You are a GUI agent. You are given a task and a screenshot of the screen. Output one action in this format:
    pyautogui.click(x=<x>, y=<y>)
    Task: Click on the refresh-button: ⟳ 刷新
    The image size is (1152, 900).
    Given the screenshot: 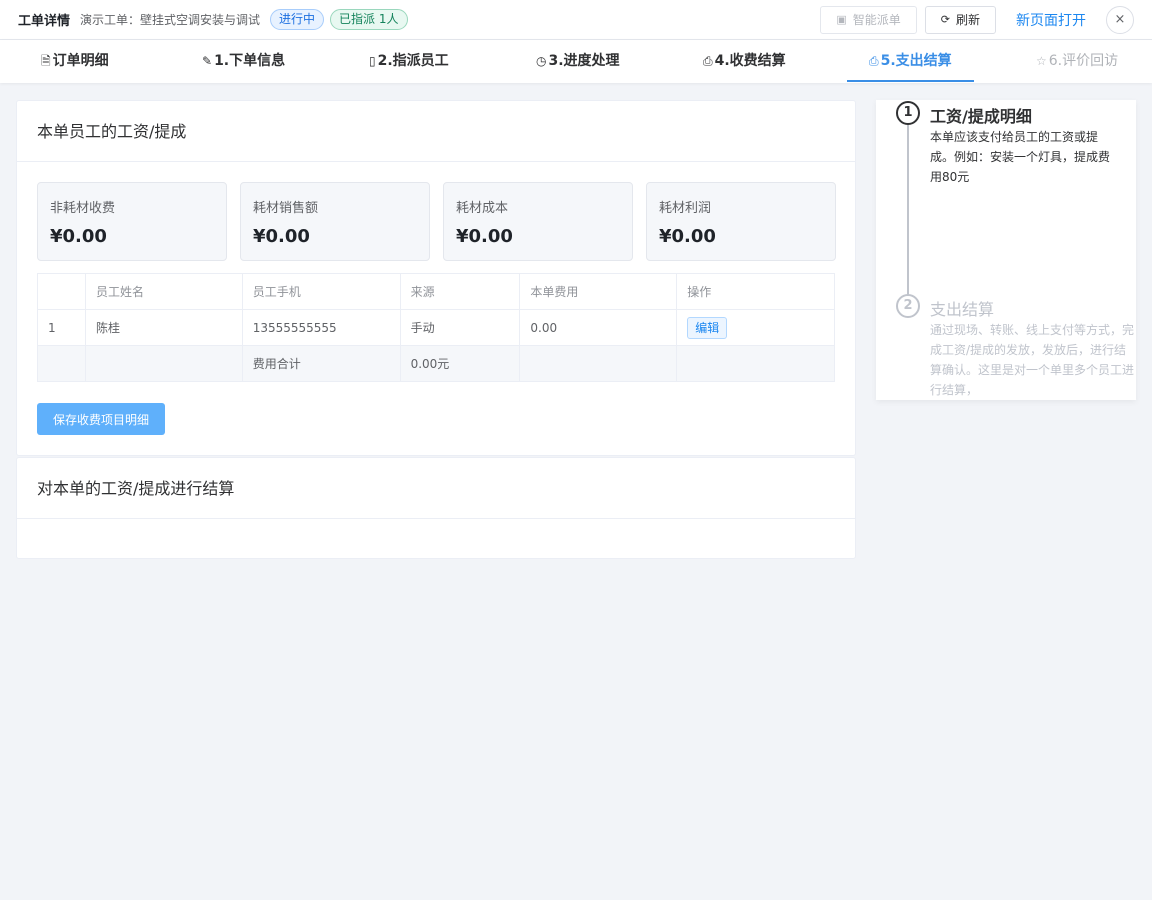 What is the action you would take?
    pyautogui.click(x=960, y=19)
    